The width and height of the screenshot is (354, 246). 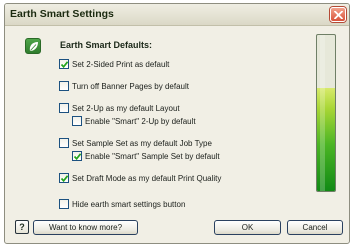 I want to click on checkbox-smart-sample-set, so click(x=77, y=156).